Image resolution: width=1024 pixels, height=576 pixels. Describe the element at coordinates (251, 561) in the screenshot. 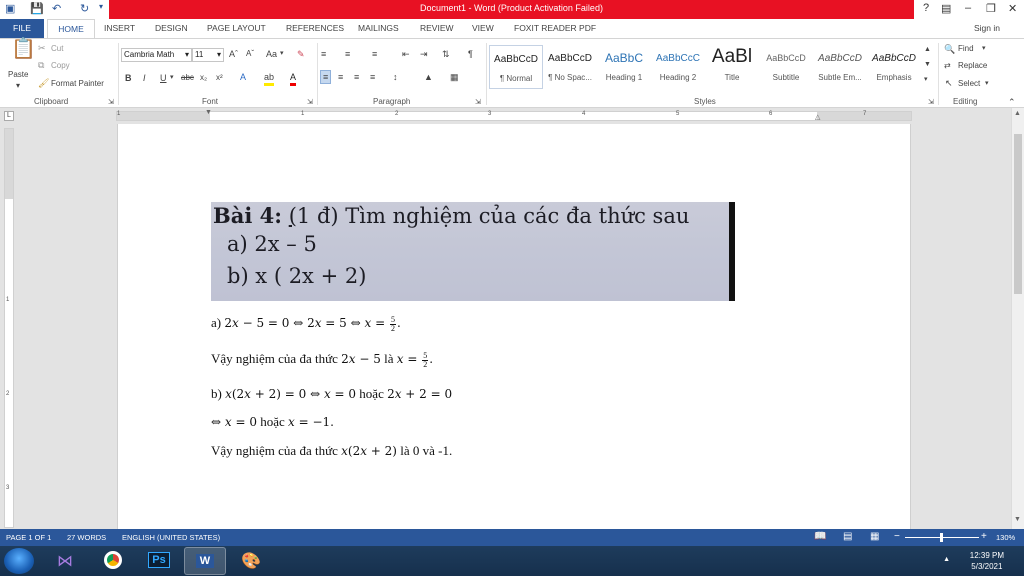

I see `taskbar-paint: 🎨` at that location.